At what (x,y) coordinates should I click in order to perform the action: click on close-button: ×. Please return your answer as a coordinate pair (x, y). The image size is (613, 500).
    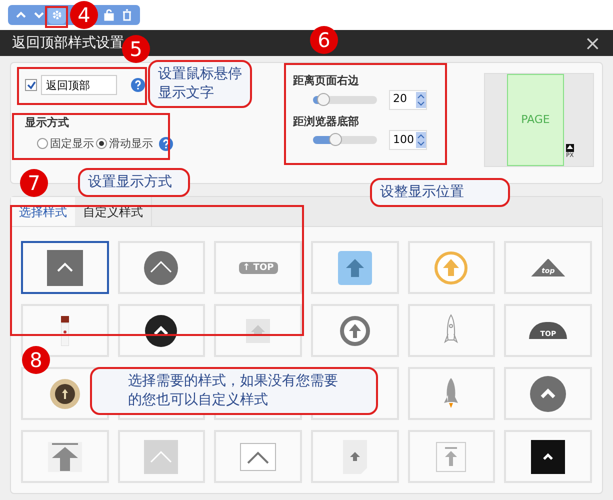
    Looking at the image, I should click on (592, 43).